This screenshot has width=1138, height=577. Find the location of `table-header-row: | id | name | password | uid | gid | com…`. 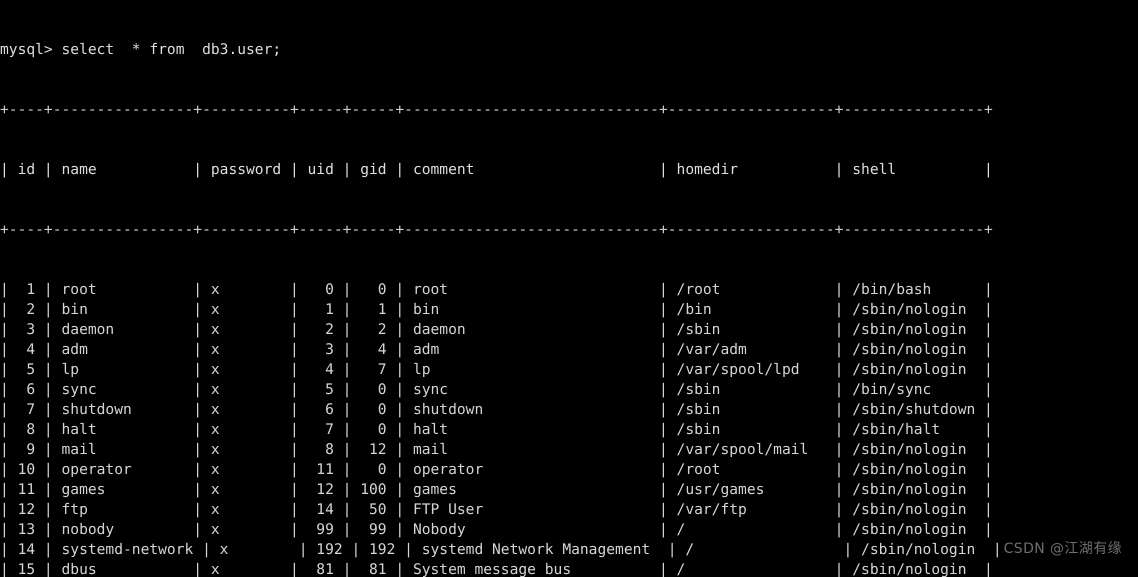

table-header-row: | id | name | password | uid | gid | com… is located at coordinates (496, 169).